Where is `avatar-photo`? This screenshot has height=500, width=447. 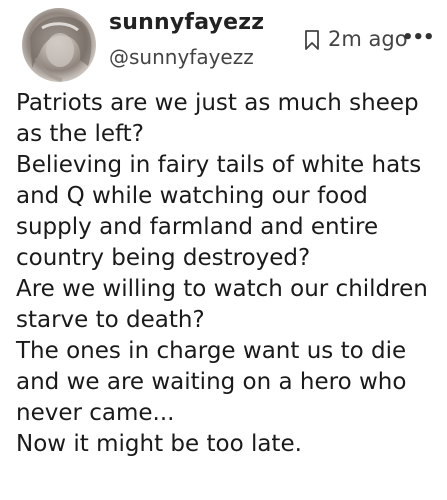
avatar-photo is located at coordinates (61, 49).